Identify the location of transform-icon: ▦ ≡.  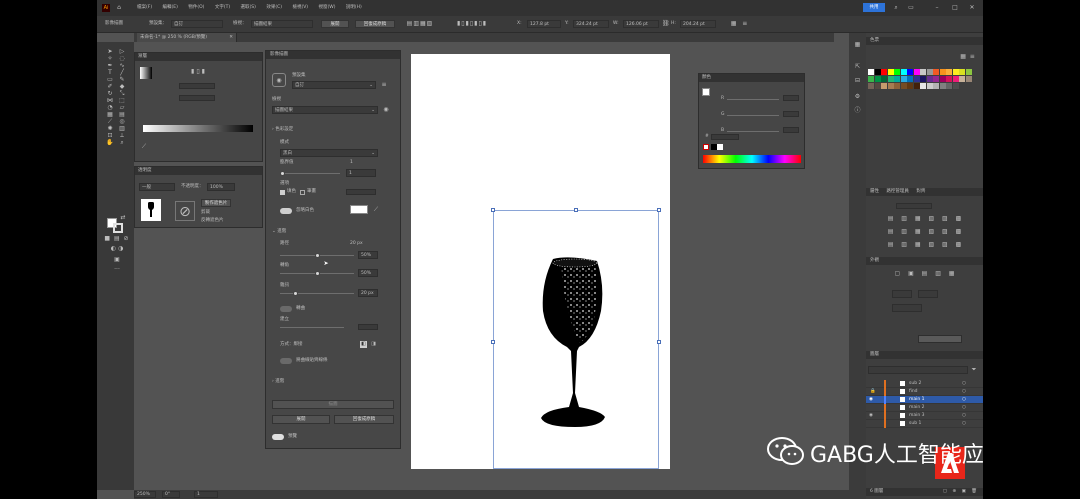
(740, 23).